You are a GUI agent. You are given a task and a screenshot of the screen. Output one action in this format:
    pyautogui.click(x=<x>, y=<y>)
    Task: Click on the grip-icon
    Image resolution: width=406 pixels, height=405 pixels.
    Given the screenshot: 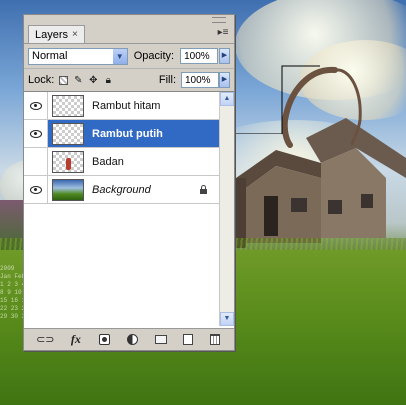 What is the action you would take?
    pyautogui.click(x=219, y=20)
    